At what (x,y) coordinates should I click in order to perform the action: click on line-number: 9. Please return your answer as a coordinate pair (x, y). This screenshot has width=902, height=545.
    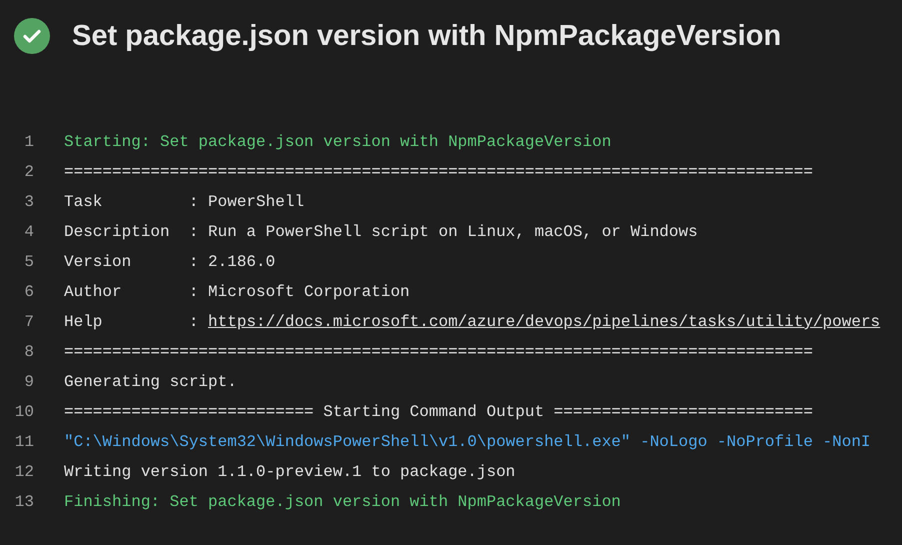
    Looking at the image, I should click on (28, 382).